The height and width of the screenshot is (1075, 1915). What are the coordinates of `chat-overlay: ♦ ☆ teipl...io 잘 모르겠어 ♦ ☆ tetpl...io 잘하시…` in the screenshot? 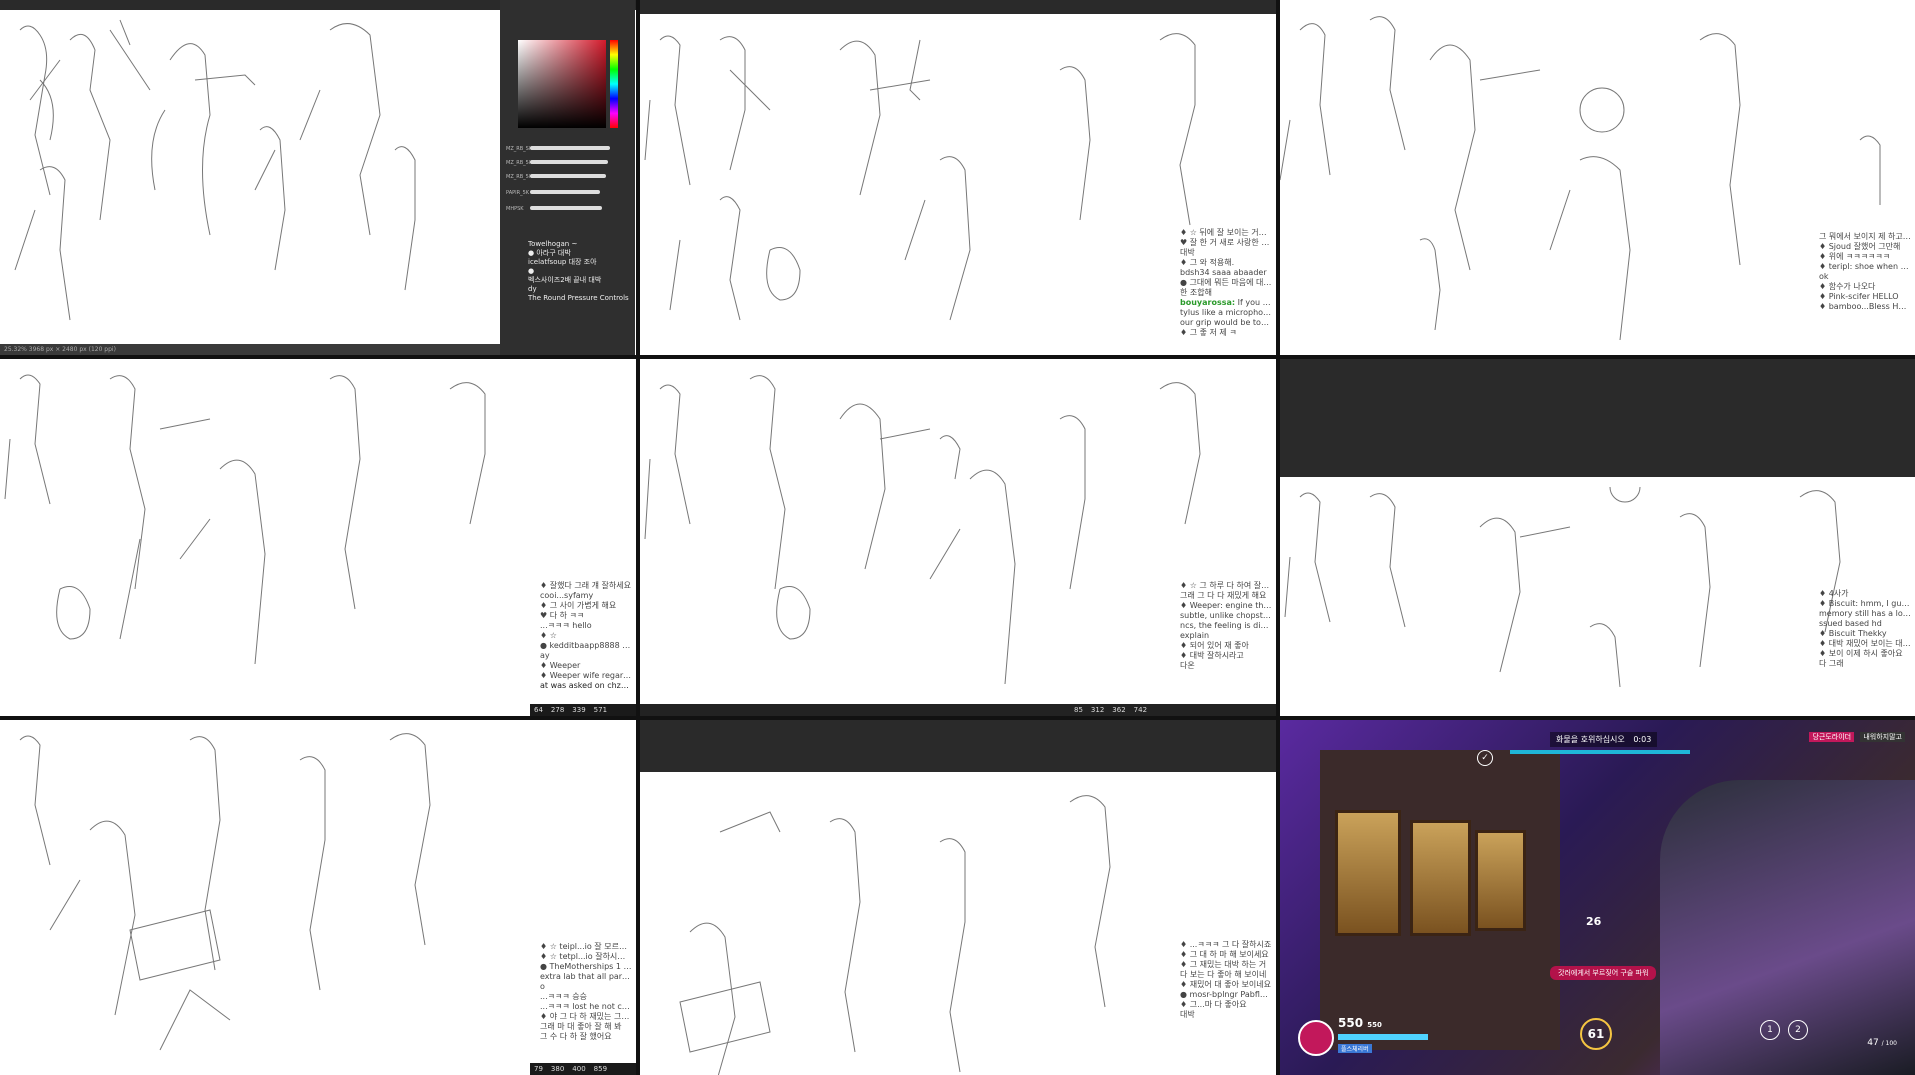 It's located at (586, 992).